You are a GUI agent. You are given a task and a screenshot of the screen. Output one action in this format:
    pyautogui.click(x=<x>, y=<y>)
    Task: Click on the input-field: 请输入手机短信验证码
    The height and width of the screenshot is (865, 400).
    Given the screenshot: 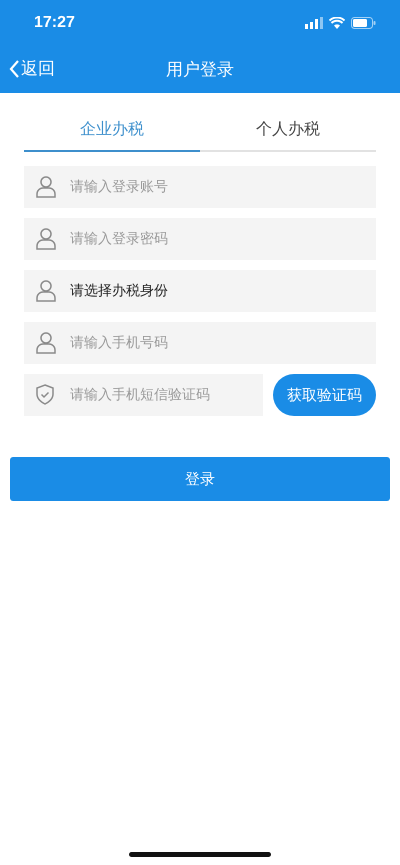 What is the action you would take?
    pyautogui.click(x=143, y=395)
    